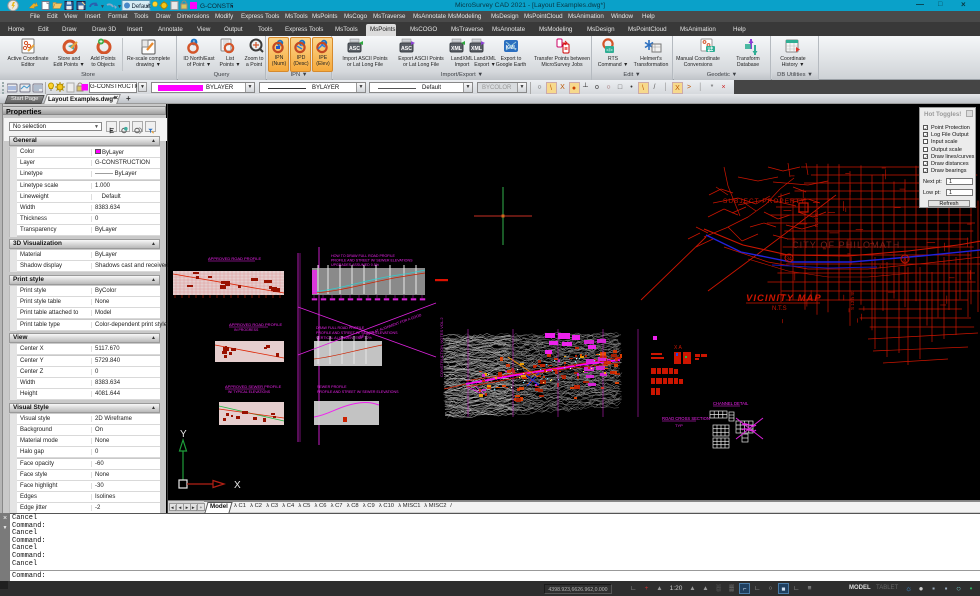  What do you see at coordinates (249, 392) in the screenshot?
I see `svg-text: W/ TYPICAL ELEVATIONS` at bounding box center [249, 392].